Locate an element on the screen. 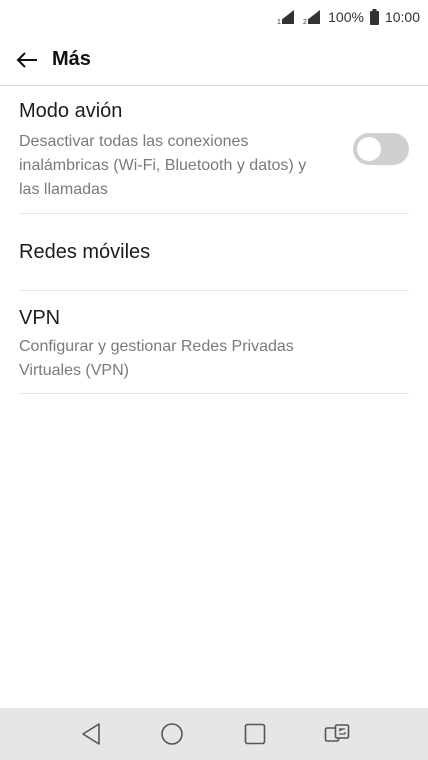 This screenshot has height=760, width=428. sim1-signal-icon: 1 is located at coordinates (285, 17).